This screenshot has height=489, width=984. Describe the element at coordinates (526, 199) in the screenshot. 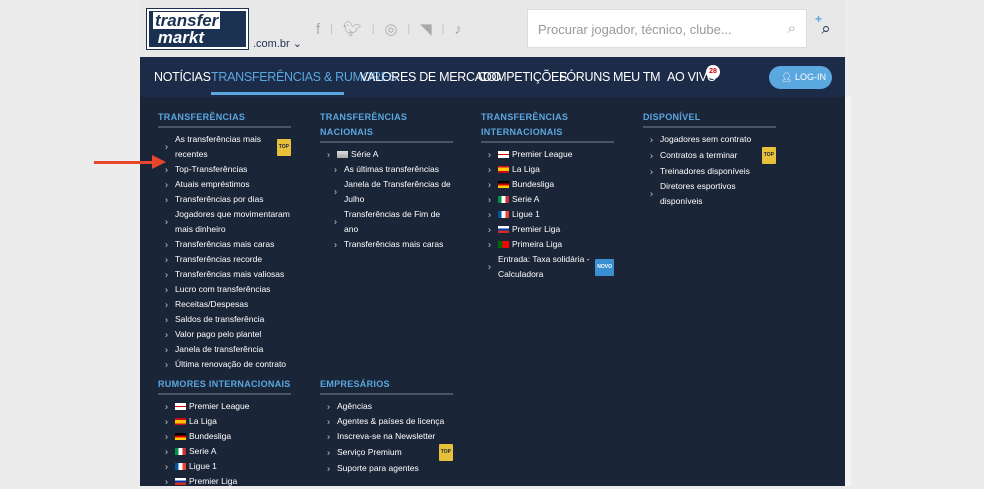

I see `menu-item-text: Serie A` at that location.